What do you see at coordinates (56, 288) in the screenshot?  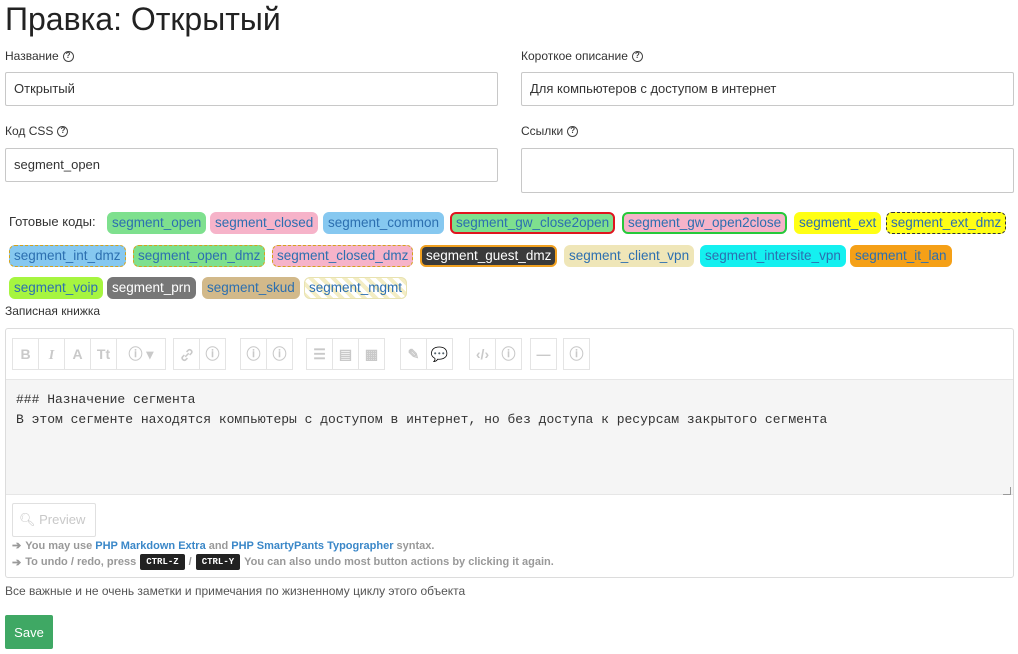 I see `code-chip: segment_voip` at bounding box center [56, 288].